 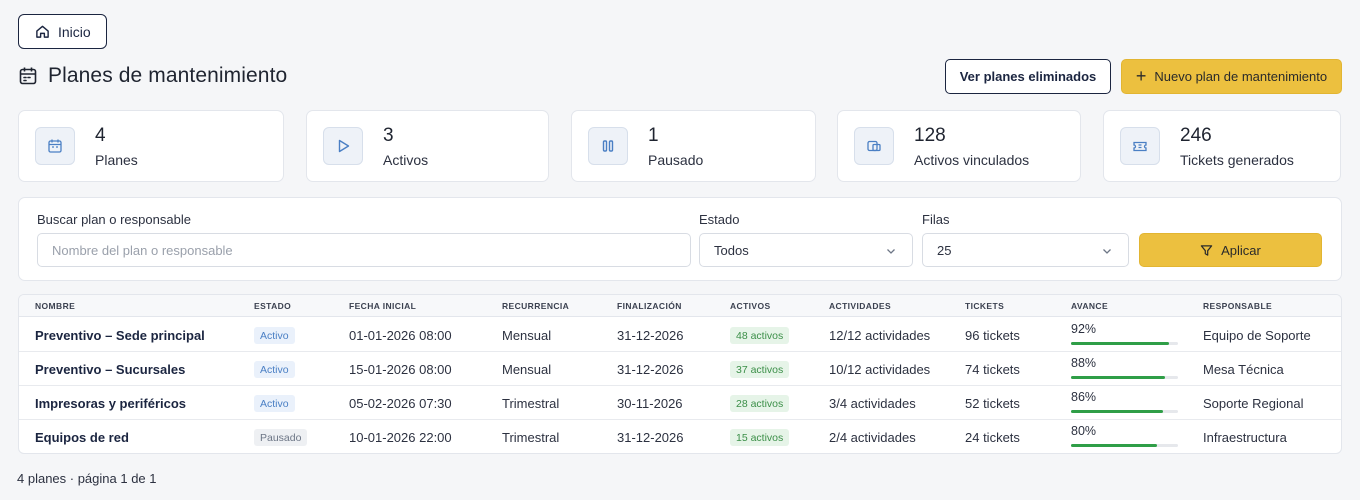 What do you see at coordinates (693, 146) in the screenshot?
I see `stat-card-paused: 1 Pausado` at bounding box center [693, 146].